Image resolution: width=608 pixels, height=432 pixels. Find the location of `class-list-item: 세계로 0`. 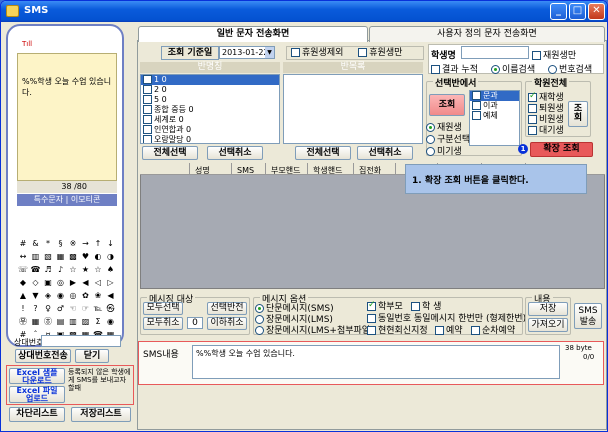

class-list-item: 세계로 0 is located at coordinates (210, 120).